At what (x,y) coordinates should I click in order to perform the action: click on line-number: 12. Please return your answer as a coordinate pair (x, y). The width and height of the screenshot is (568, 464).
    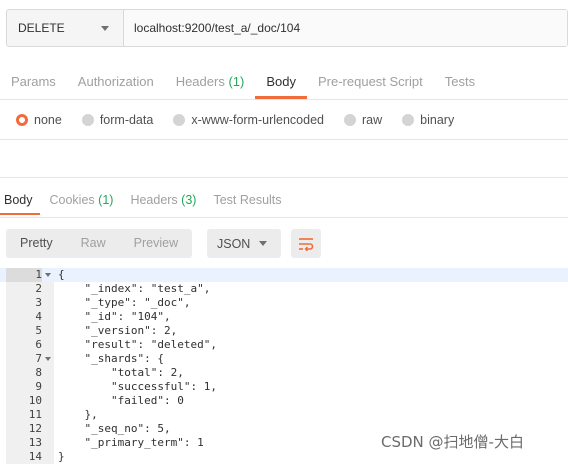
    Looking at the image, I should click on (35, 428).